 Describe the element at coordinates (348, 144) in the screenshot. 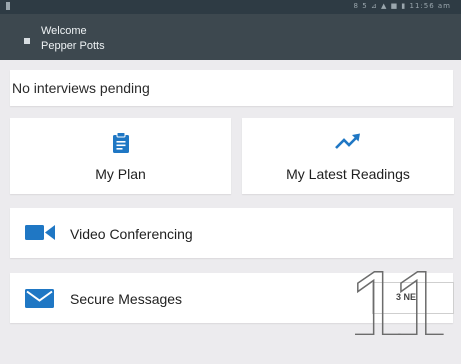

I see `trending-up-icon` at that location.